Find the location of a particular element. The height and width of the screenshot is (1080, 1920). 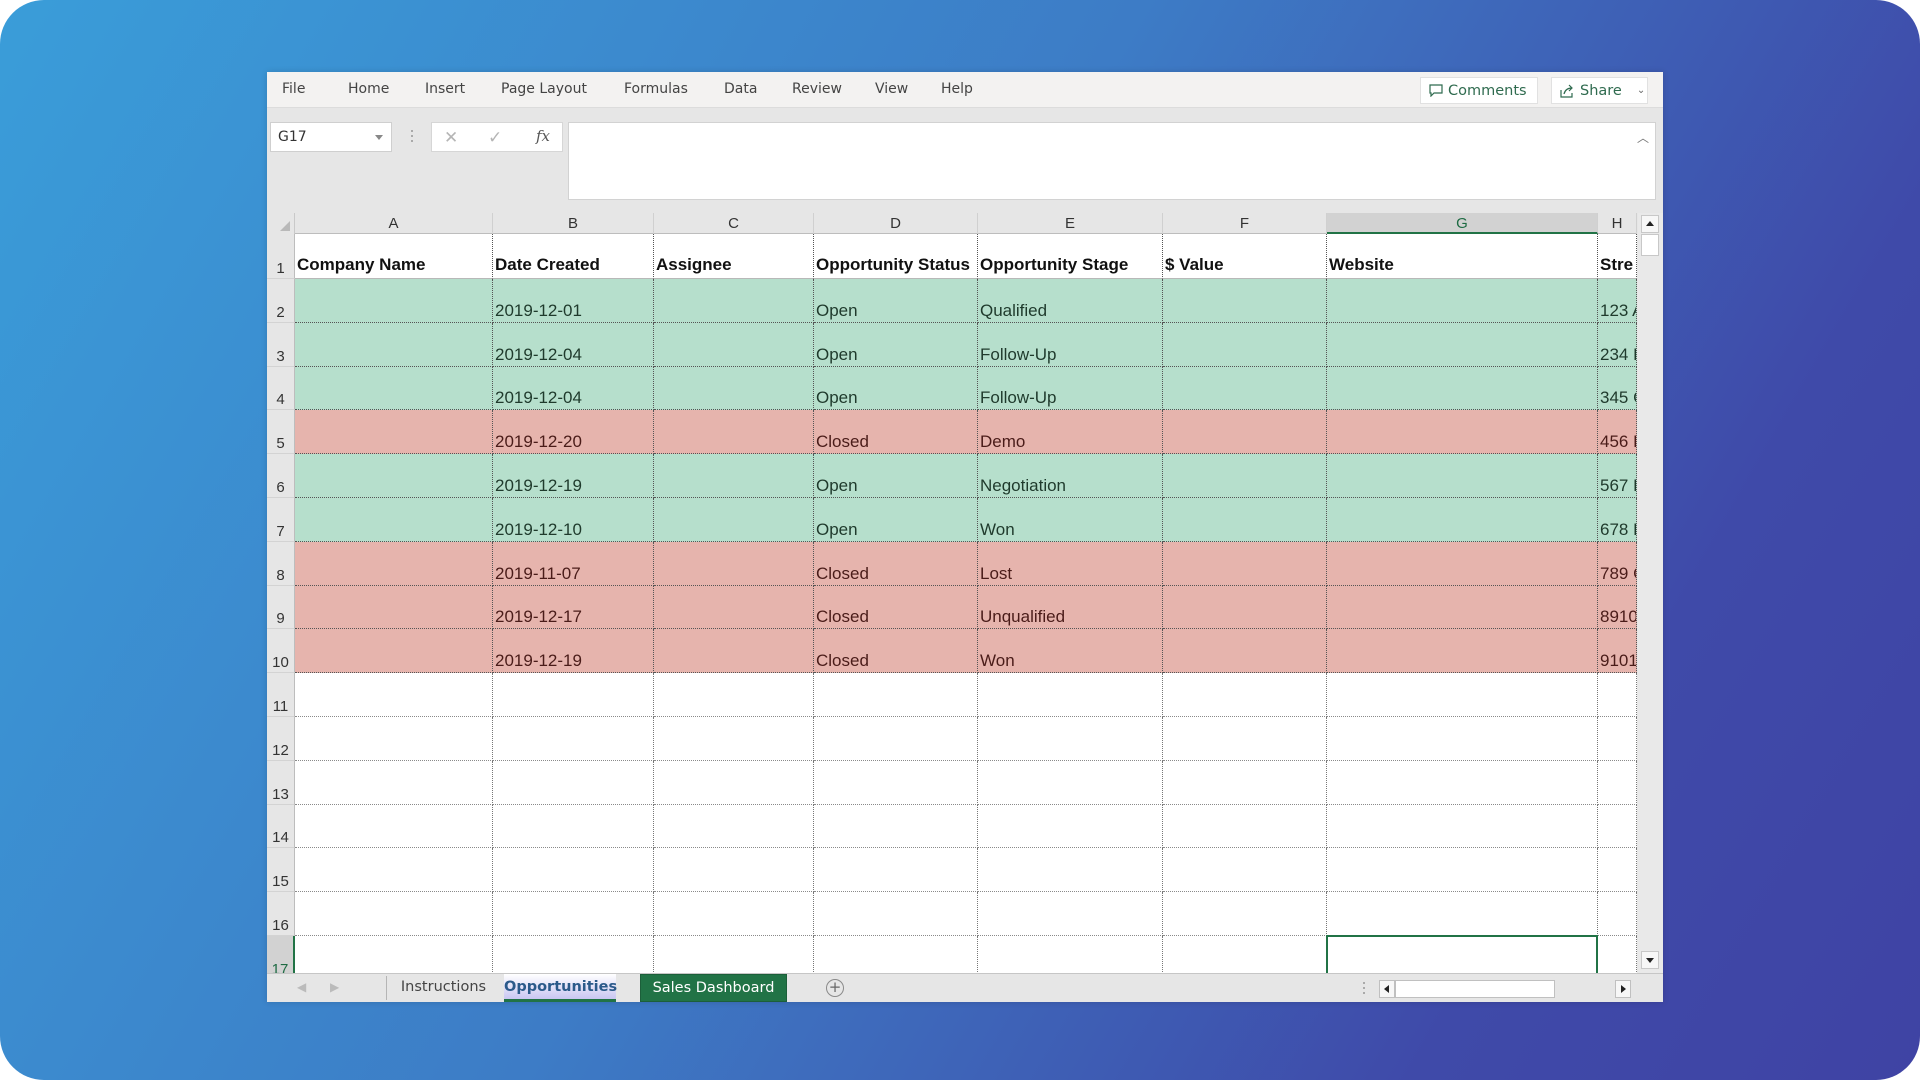

cell-h10: 9101 is located at coordinates (1617, 651).